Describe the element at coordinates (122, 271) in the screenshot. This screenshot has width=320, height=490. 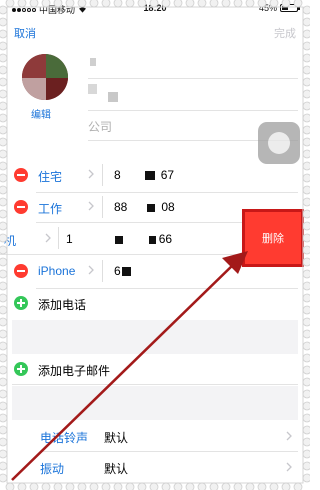
I see `phone-number: 6` at that location.